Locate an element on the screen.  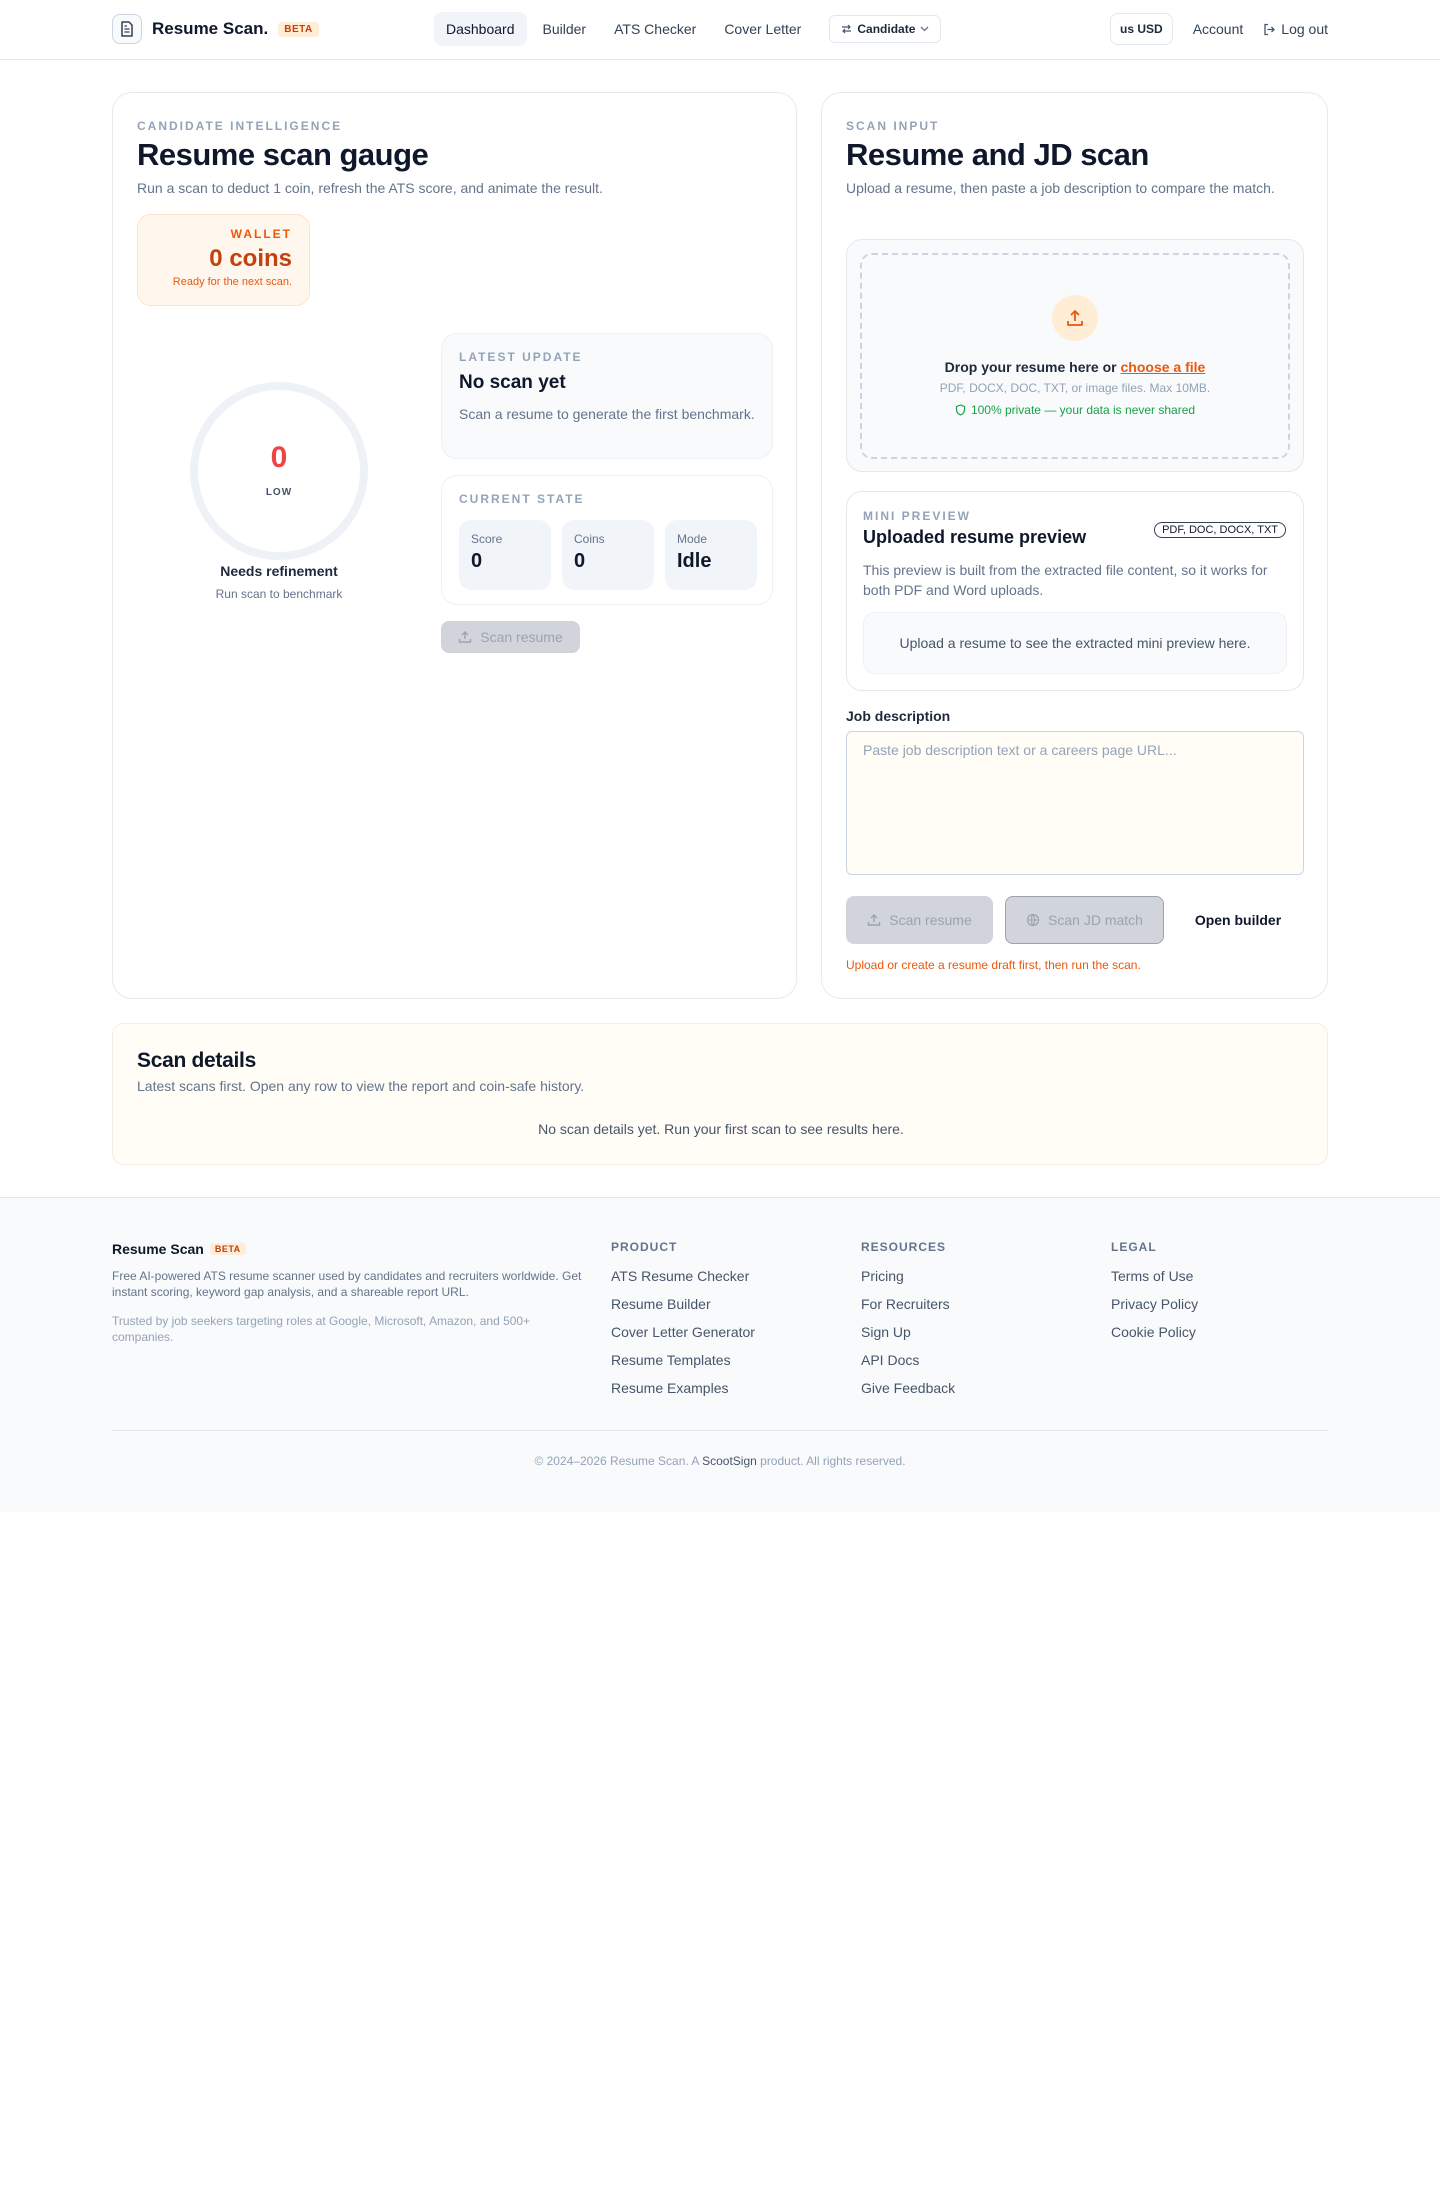
gauge-eyebrow: CANDIDATE INTELLIGENCE is located at coordinates (240, 126).